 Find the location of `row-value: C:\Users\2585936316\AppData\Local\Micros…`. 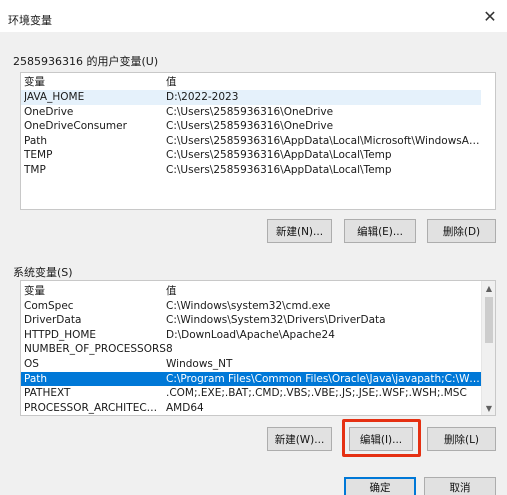

row-value: C:\Users\2585936316\AppData\Local\Micros… is located at coordinates (323, 140).